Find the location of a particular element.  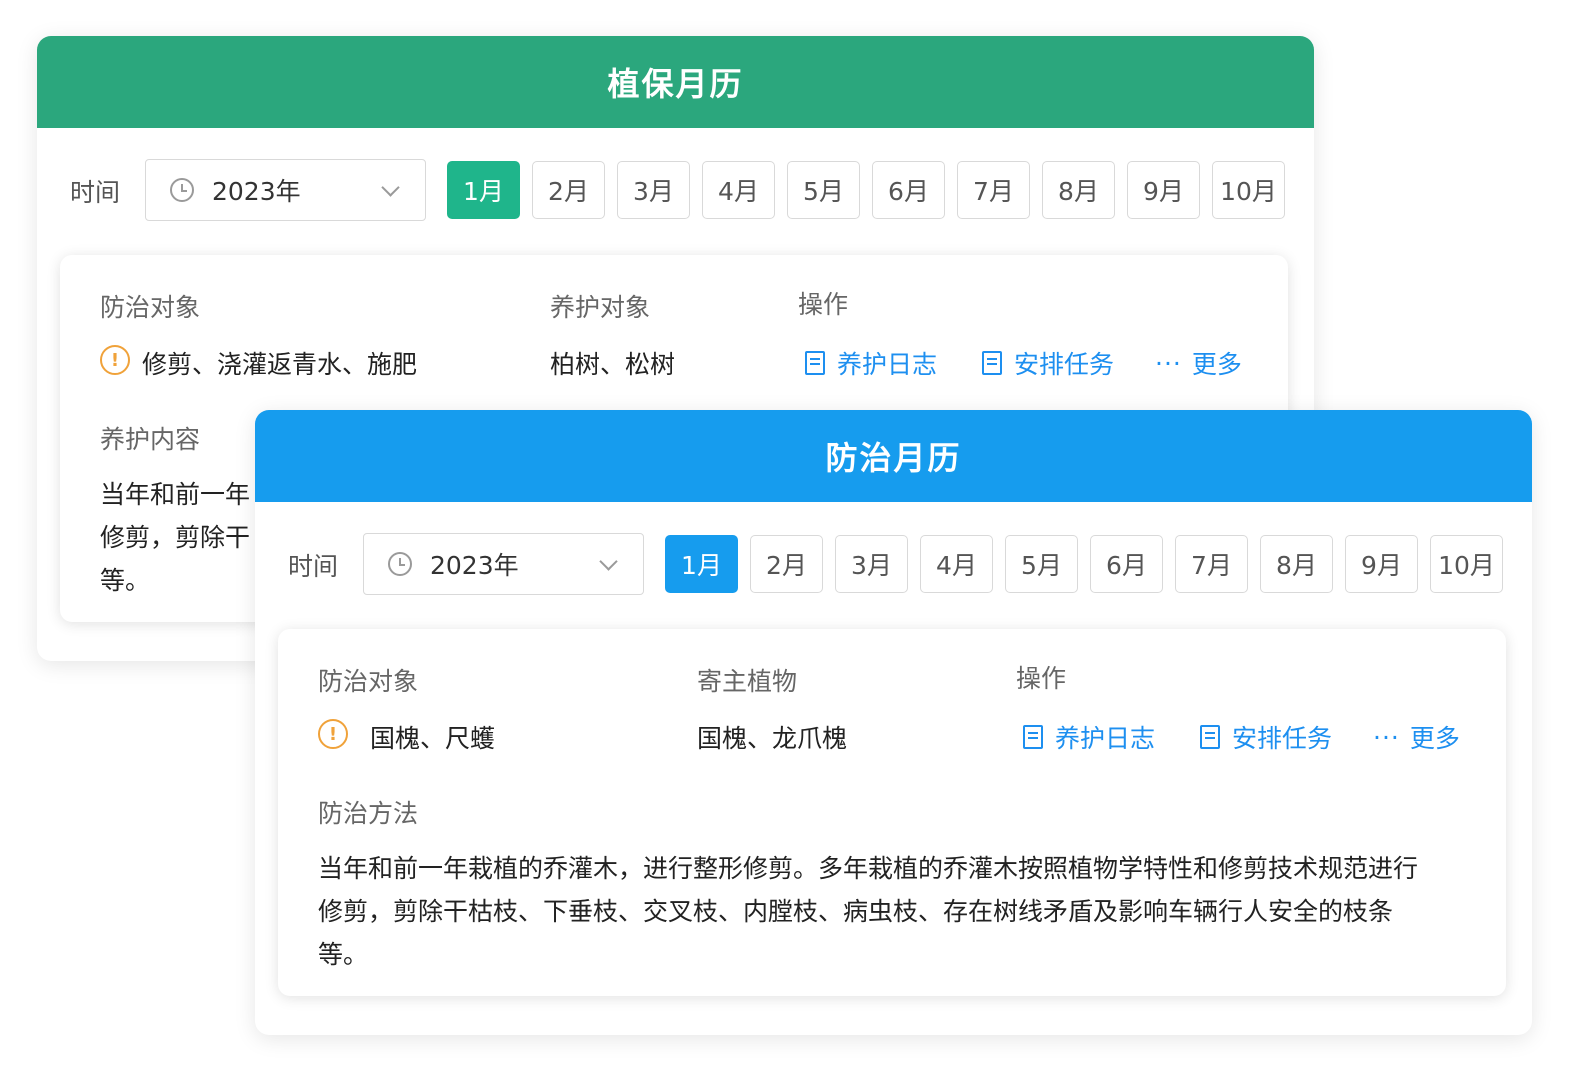

content-text: 当年和前一年 修剪，剪除干 等。 is located at coordinates (175, 537).